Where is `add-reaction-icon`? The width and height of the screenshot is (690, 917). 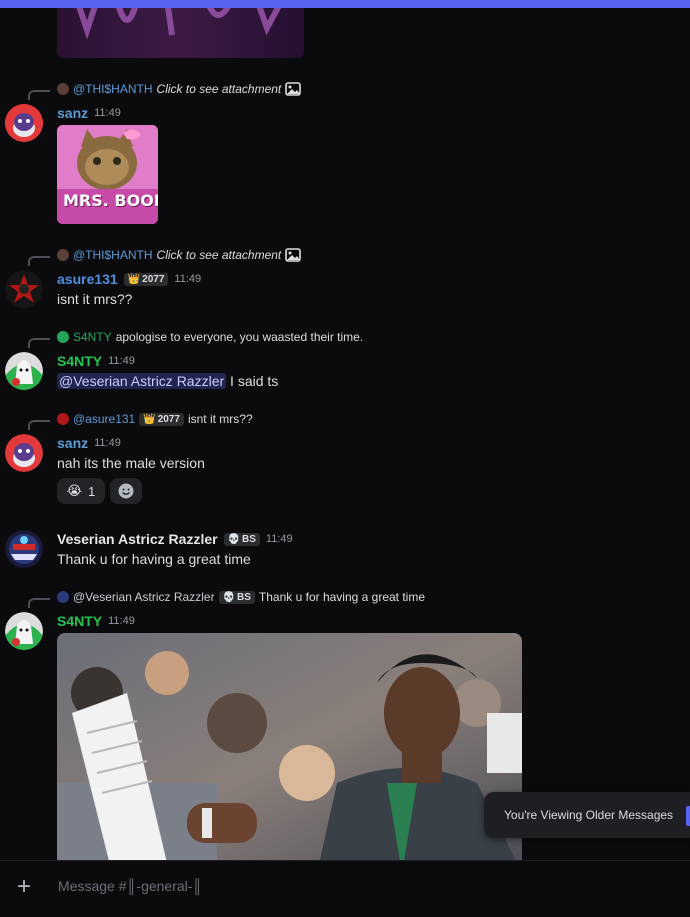 add-reaction-icon is located at coordinates (126, 491).